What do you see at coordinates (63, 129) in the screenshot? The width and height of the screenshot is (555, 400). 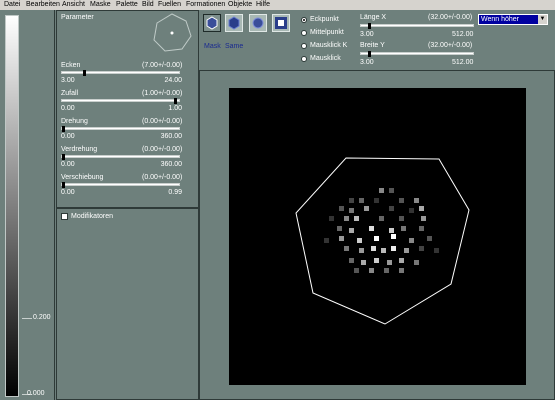 I see `drehung-slider-thumb` at bounding box center [63, 129].